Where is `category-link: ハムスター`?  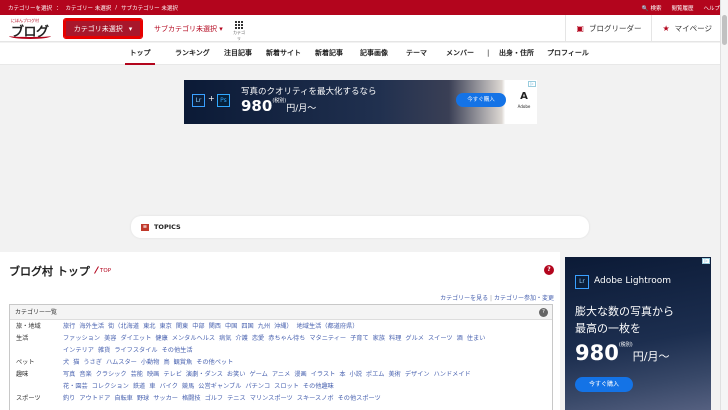 category-link: ハムスター is located at coordinates (121, 362).